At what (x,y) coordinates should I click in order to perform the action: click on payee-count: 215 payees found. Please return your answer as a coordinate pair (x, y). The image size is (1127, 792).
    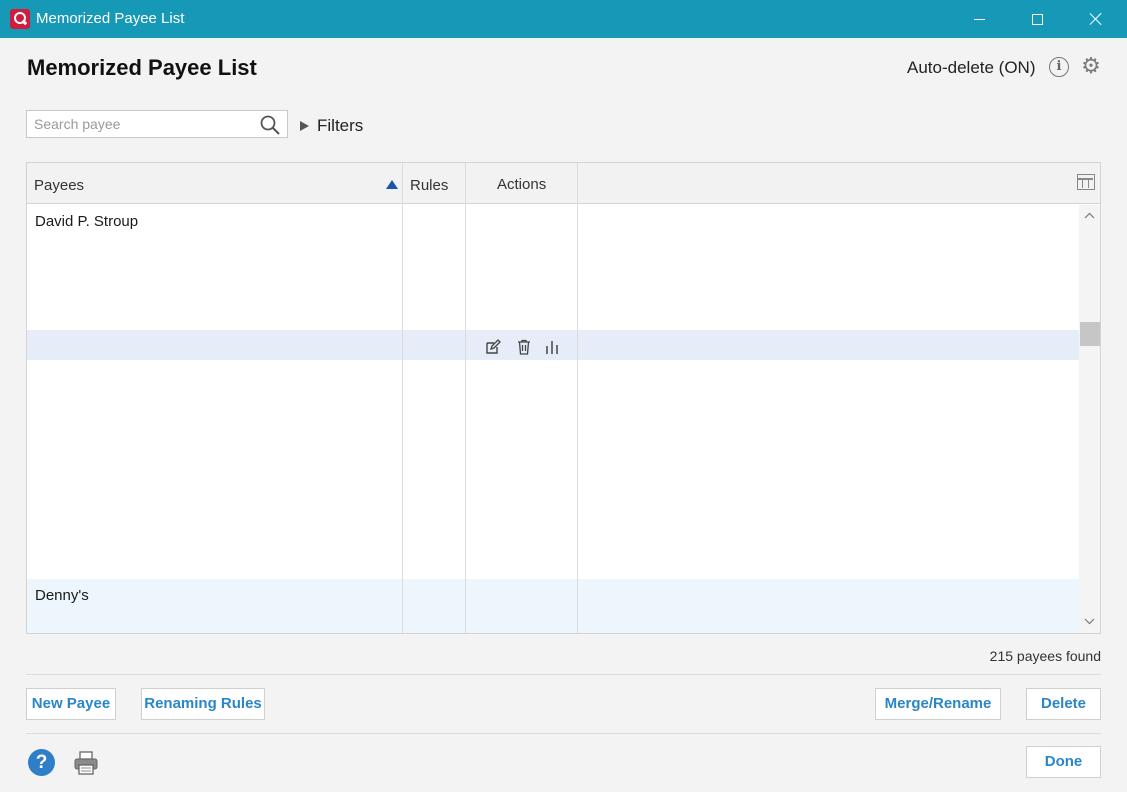
    Looking at the image, I should click on (1045, 656).